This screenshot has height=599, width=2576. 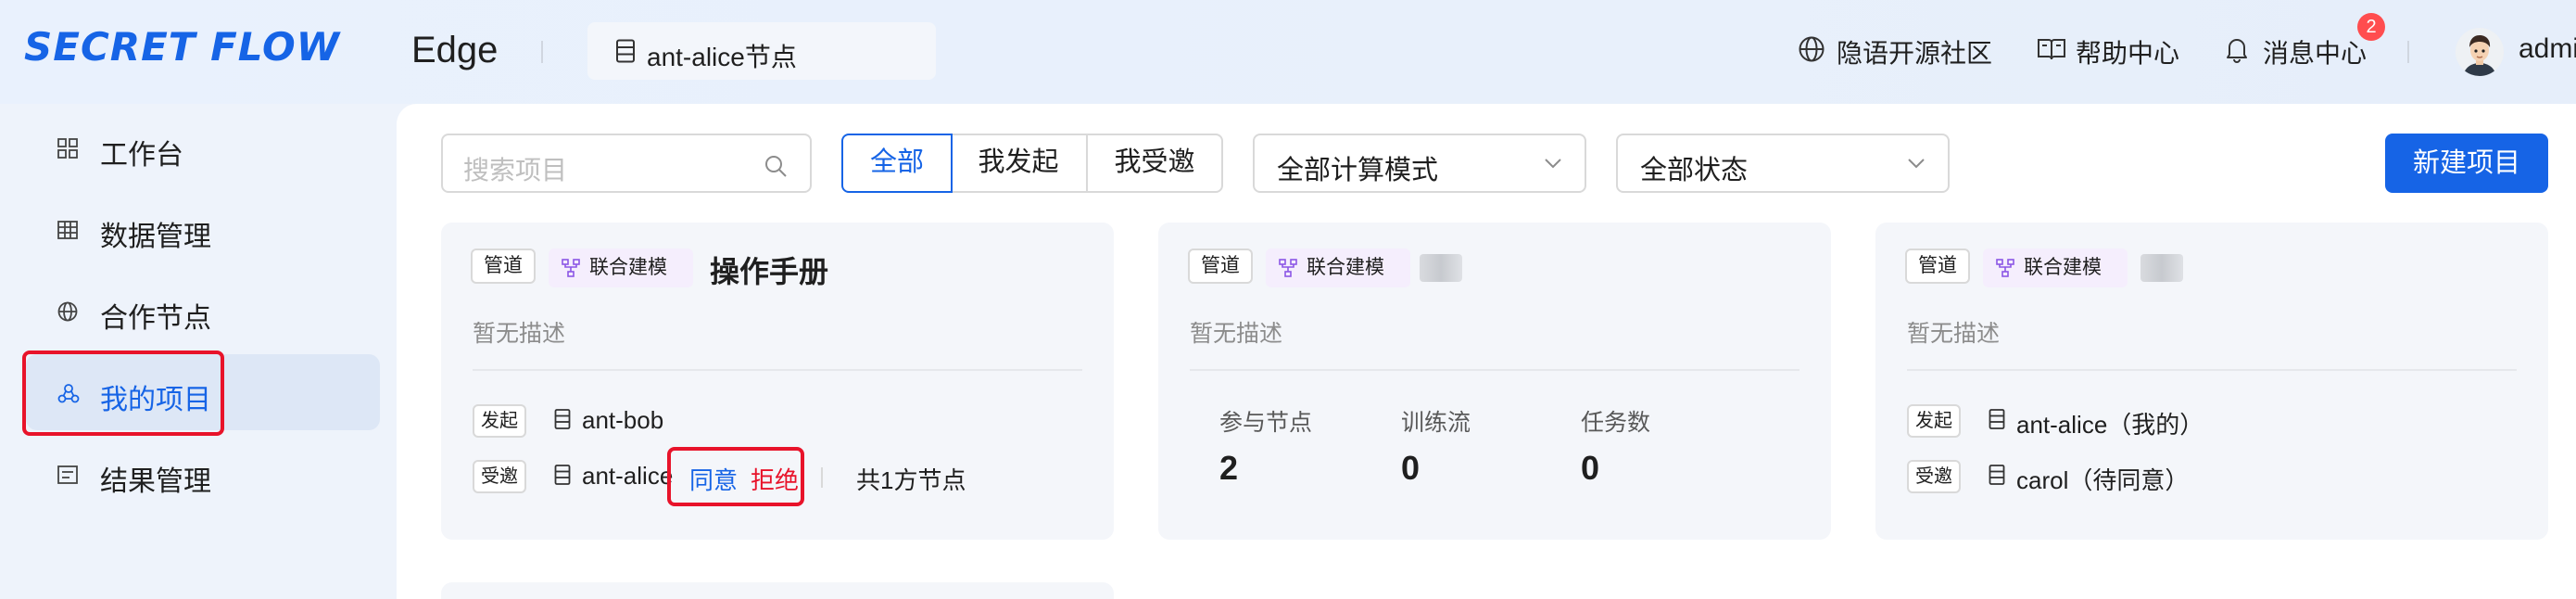 What do you see at coordinates (897, 163) in the screenshot?
I see `filter-all: 全部` at bounding box center [897, 163].